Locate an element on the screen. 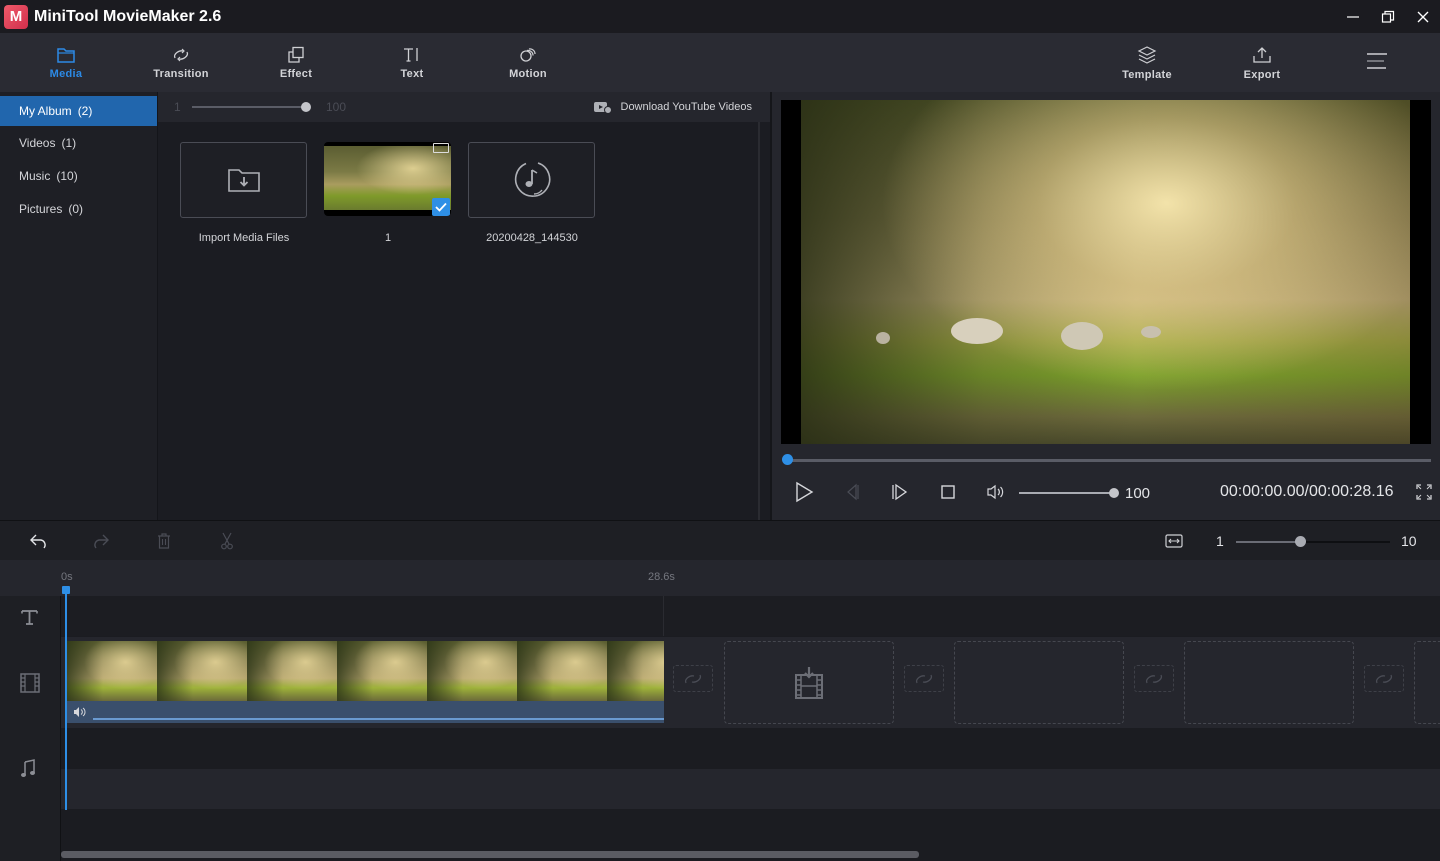 This screenshot has width=1440, height=861. clip-filmstrip is located at coordinates (365, 671).